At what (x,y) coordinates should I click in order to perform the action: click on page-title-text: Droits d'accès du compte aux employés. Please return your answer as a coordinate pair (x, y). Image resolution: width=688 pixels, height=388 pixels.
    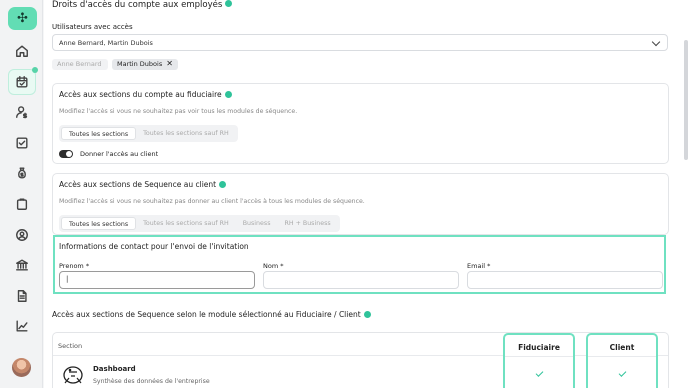
    Looking at the image, I should click on (137, 5).